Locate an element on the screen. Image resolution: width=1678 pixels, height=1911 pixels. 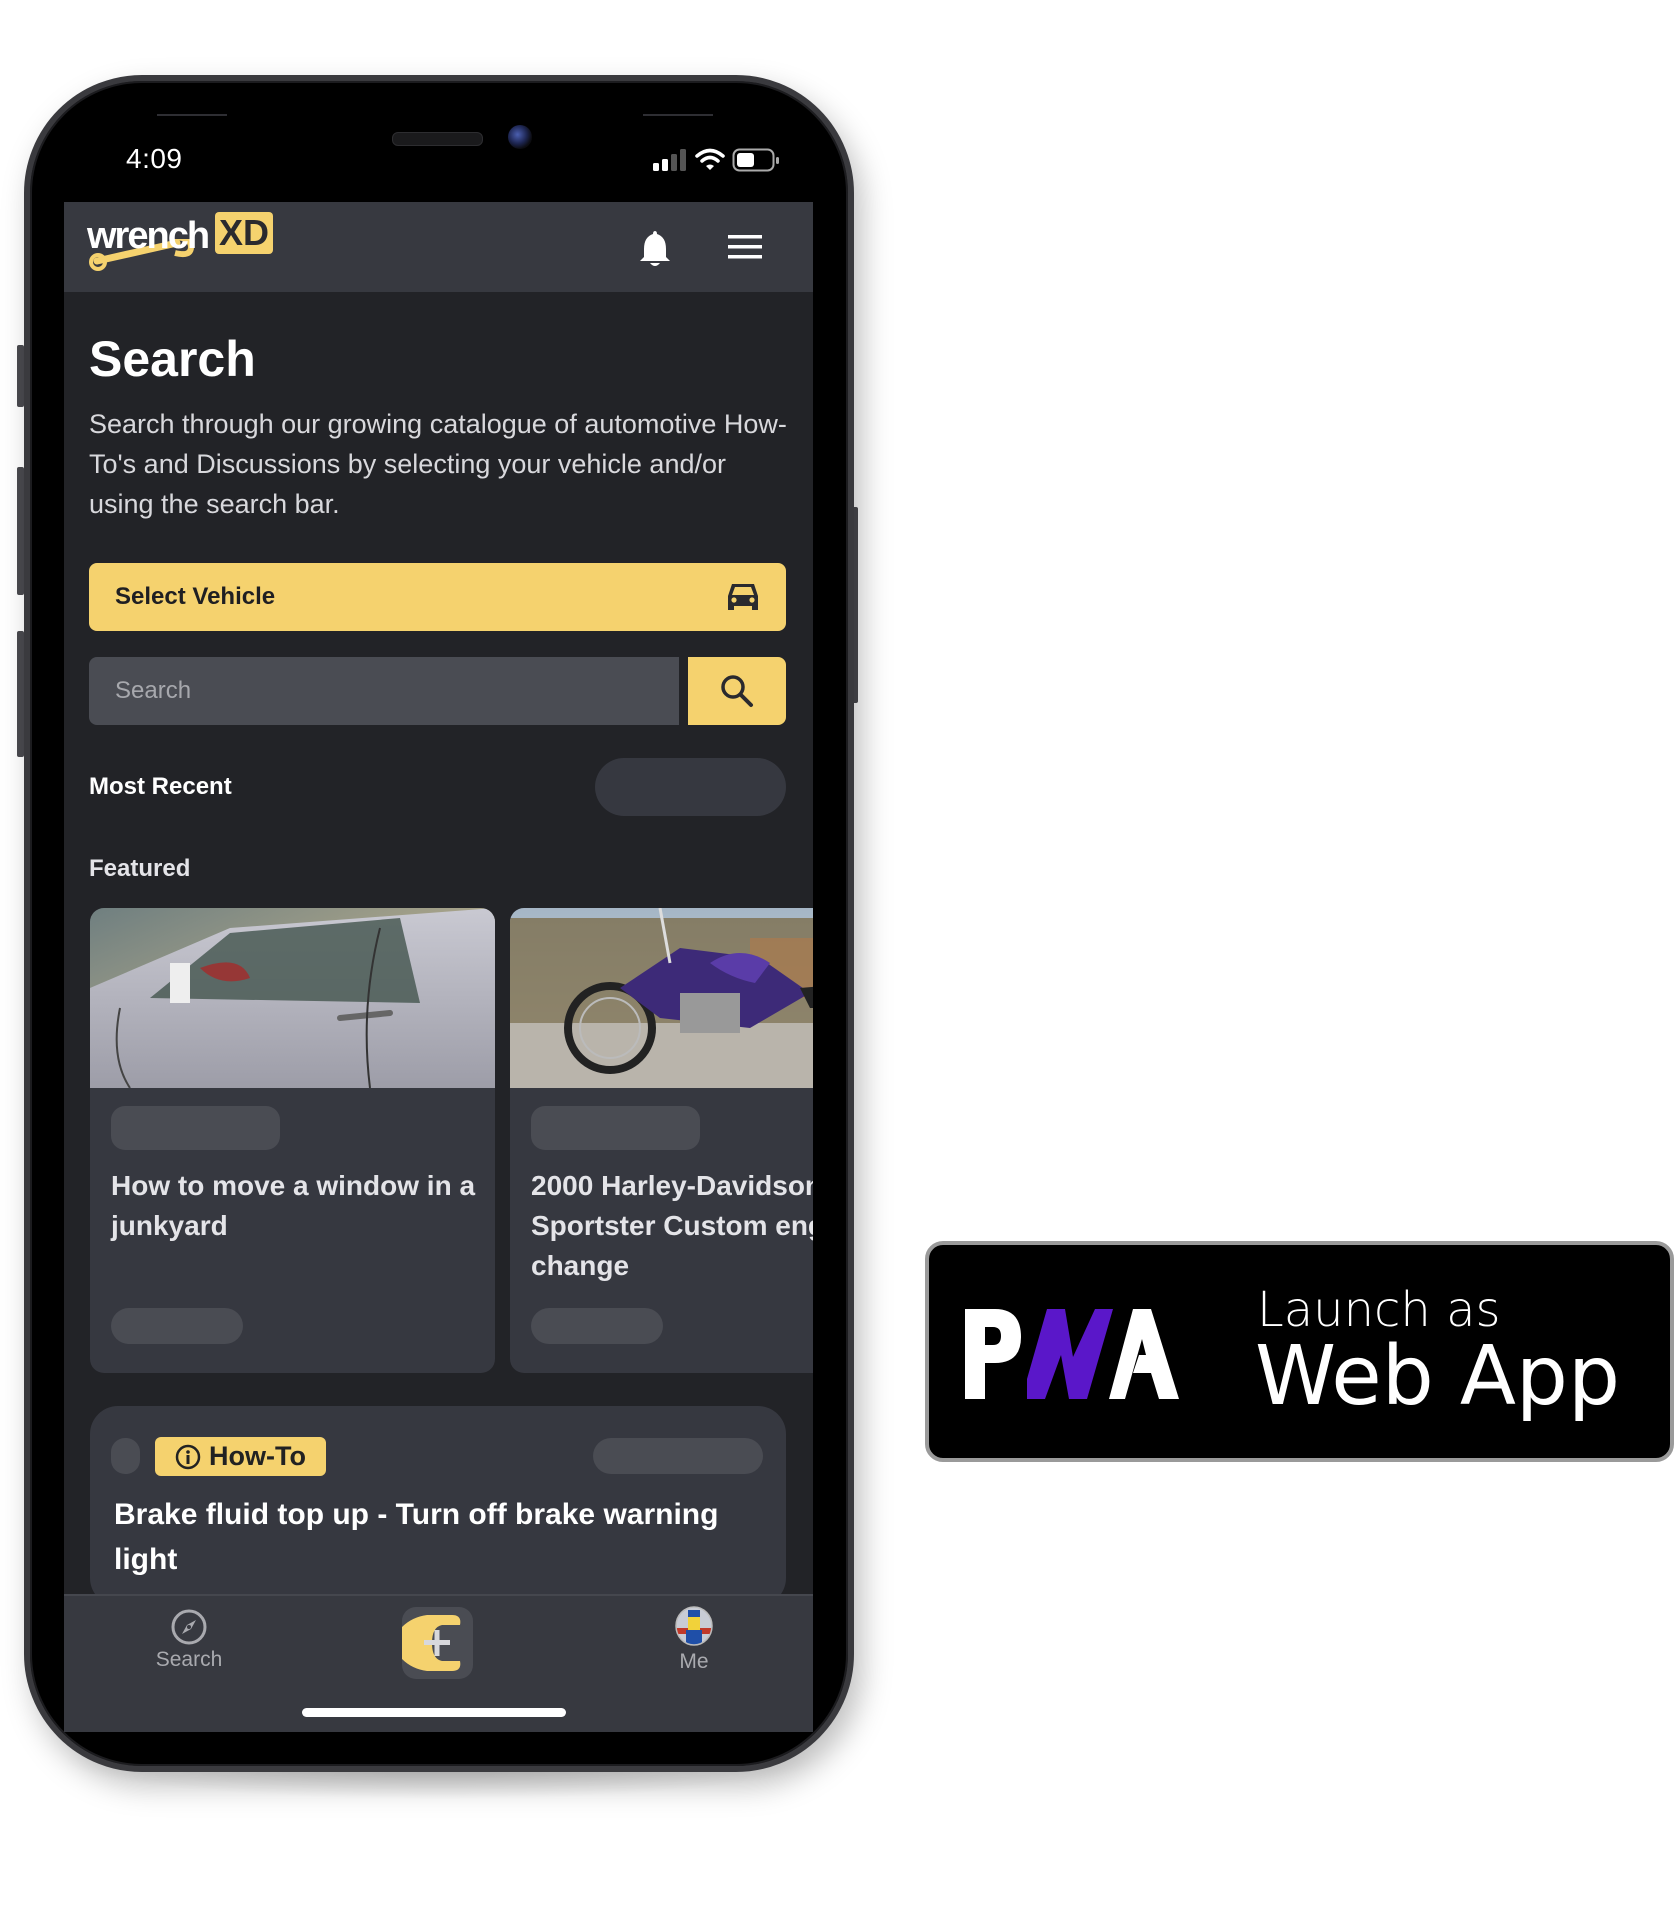
magnifier-icon is located at coordinates (737, 691).